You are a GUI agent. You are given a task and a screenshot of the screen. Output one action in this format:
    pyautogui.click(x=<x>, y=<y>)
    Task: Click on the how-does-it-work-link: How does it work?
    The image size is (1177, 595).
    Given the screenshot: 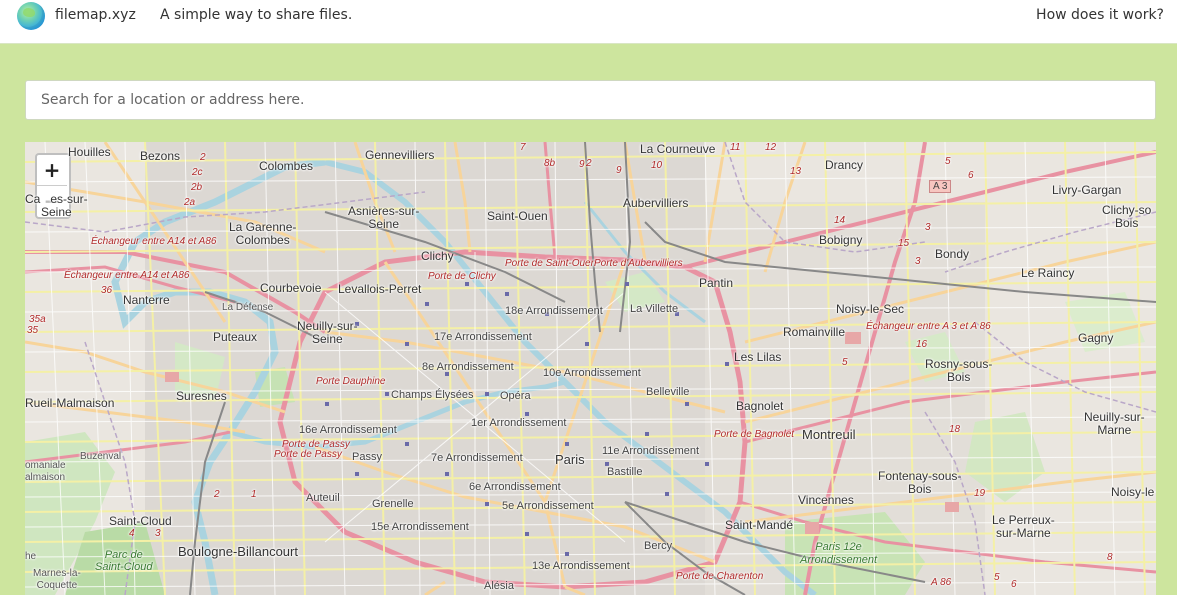 What is the action you would take?
    pyautogui.click(x=1100, y=15)
    